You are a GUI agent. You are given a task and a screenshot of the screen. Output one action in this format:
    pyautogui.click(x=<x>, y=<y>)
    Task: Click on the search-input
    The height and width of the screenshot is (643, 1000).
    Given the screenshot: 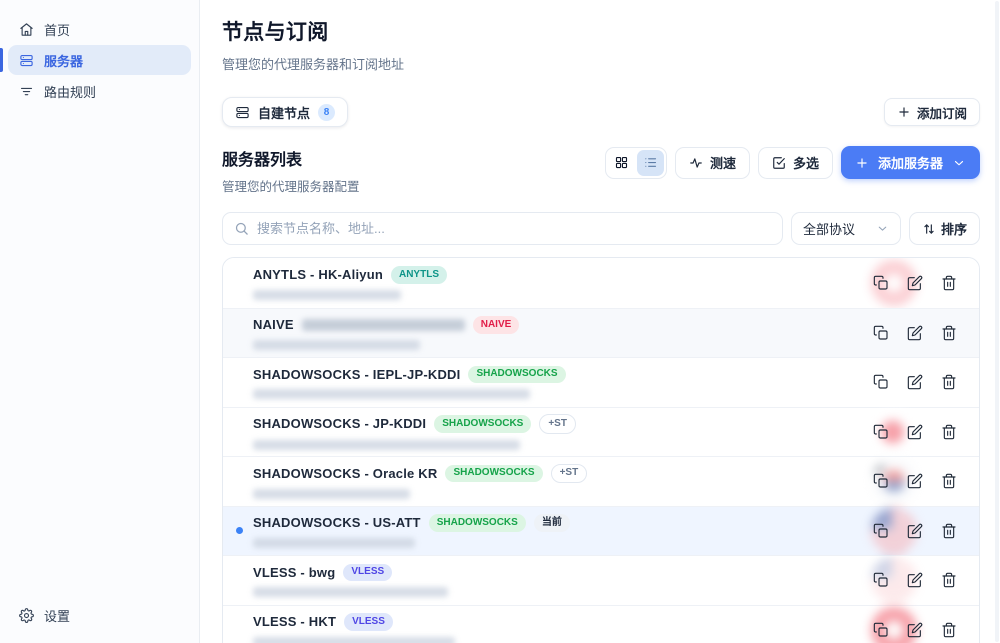 What is the action you would take?
    pyautogui.click(x=514, y=228)
    